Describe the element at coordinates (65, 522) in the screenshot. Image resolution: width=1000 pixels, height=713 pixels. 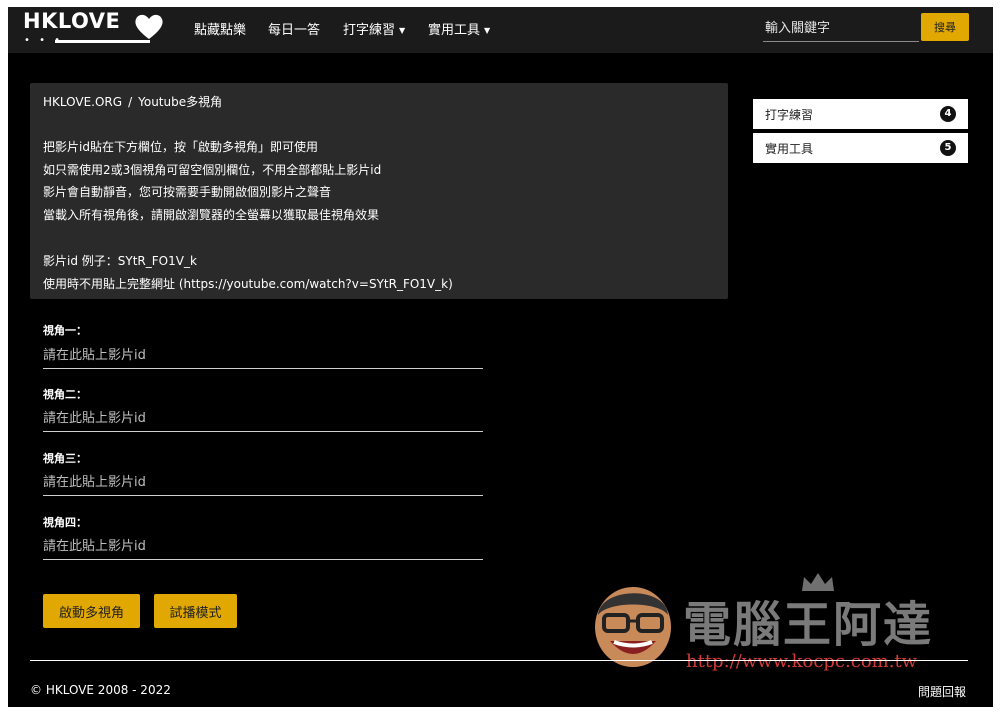
I see `view-4-label: 視角四：` at that location.